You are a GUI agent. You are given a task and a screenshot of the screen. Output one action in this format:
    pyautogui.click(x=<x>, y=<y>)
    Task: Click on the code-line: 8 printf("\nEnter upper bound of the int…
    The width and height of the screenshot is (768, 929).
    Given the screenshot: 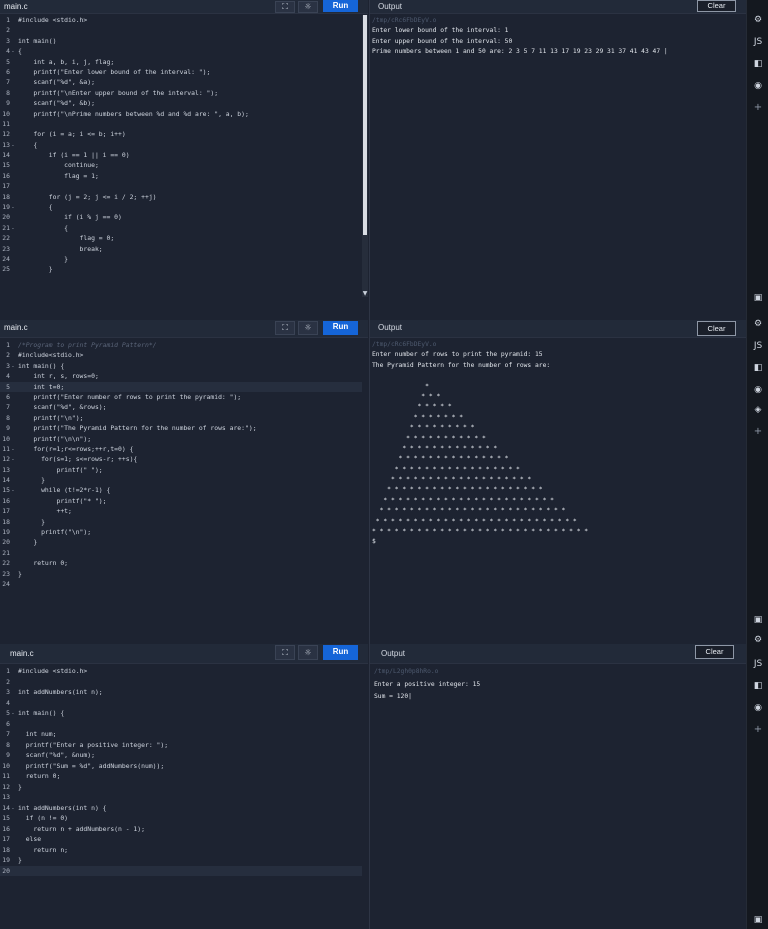 What is the action you would take?
    pyautogui.click(x=181, y=93)
    